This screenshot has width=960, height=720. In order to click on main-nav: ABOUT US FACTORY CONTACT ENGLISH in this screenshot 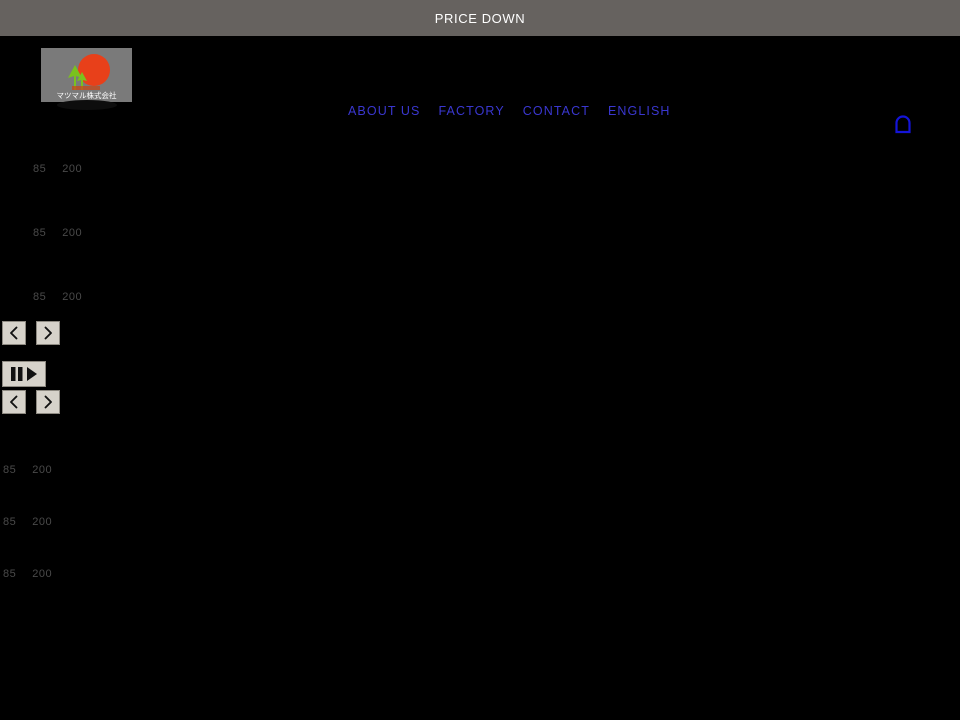, I will do `click(509, 111)`.